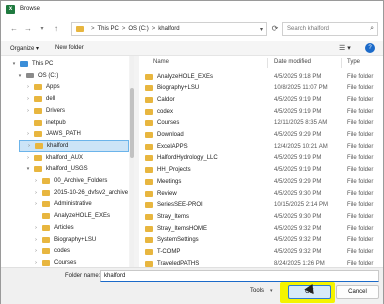 This screenshot has height=304, width=384. I want to click on file-name-cell: Courses, so click(162, 123).